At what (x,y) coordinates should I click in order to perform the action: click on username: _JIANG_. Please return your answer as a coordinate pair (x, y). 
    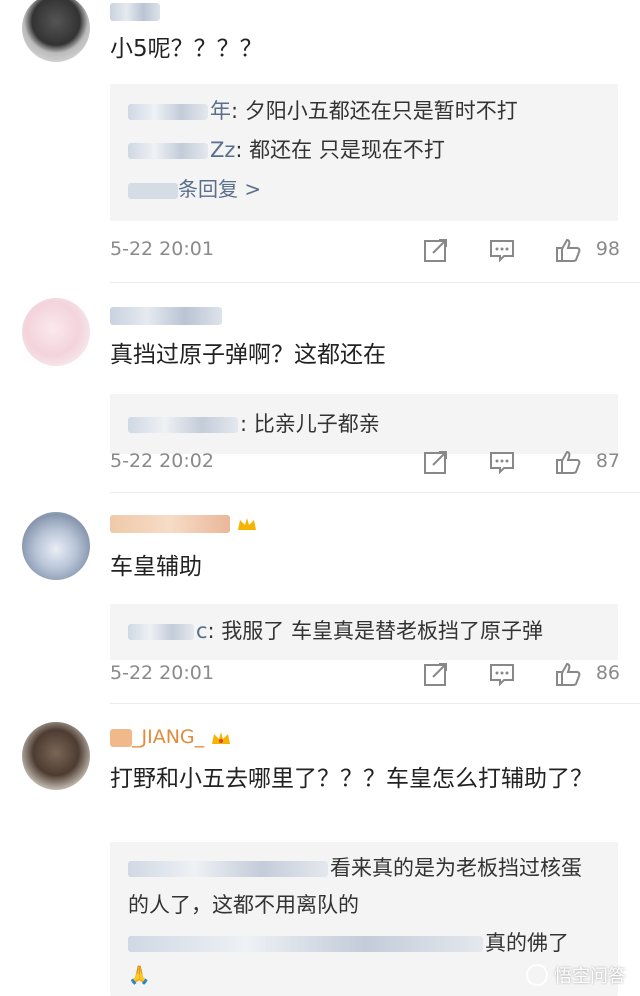
    Looking at the image, I should click on (171, 737).